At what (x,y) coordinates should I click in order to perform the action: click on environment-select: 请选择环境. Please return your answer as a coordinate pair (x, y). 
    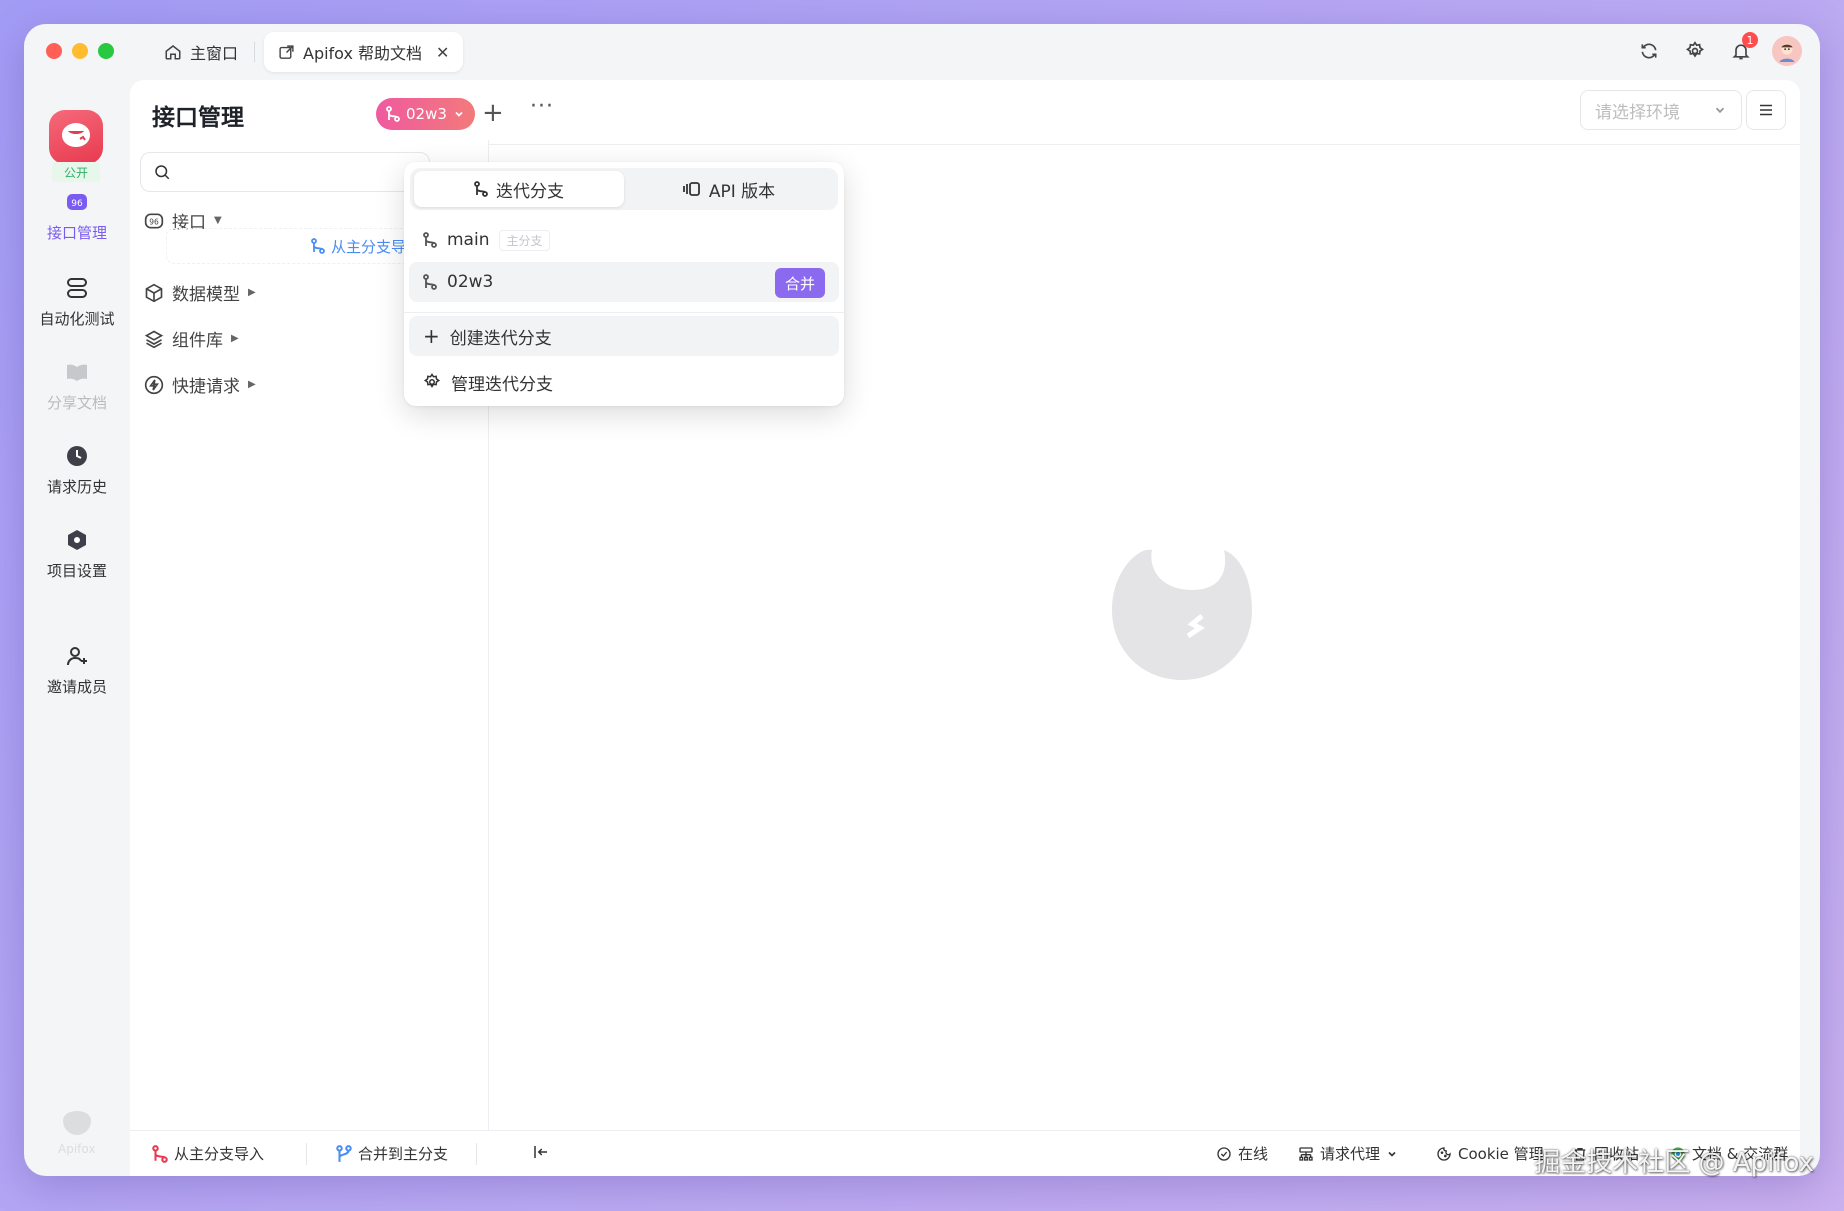
    Looking at the image, I should click on (1661, 110).